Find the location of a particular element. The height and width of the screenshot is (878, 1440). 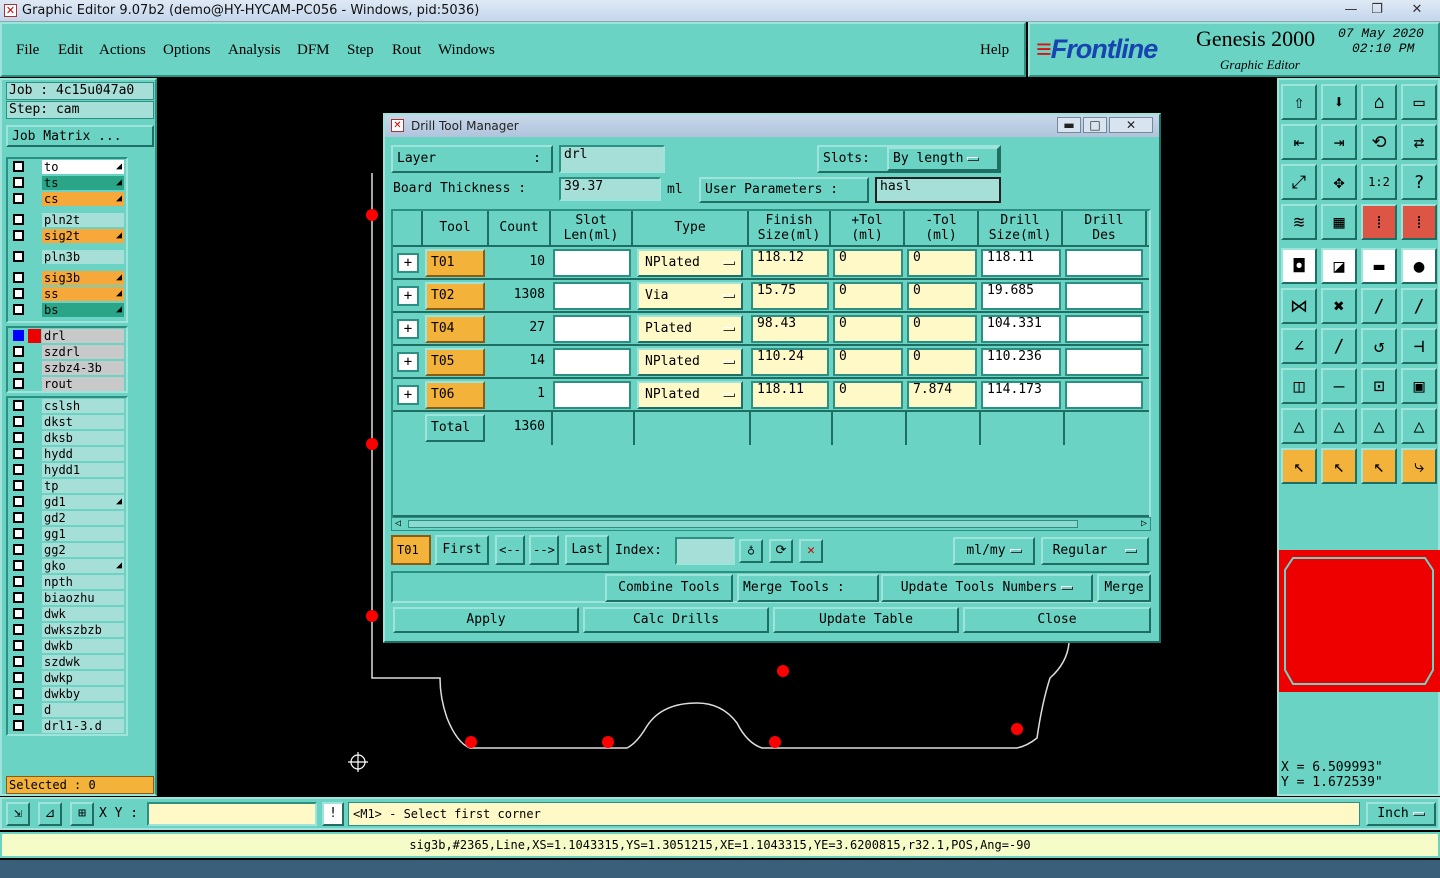

menu-analysis: Analysis is located at coordinates (254, 50).